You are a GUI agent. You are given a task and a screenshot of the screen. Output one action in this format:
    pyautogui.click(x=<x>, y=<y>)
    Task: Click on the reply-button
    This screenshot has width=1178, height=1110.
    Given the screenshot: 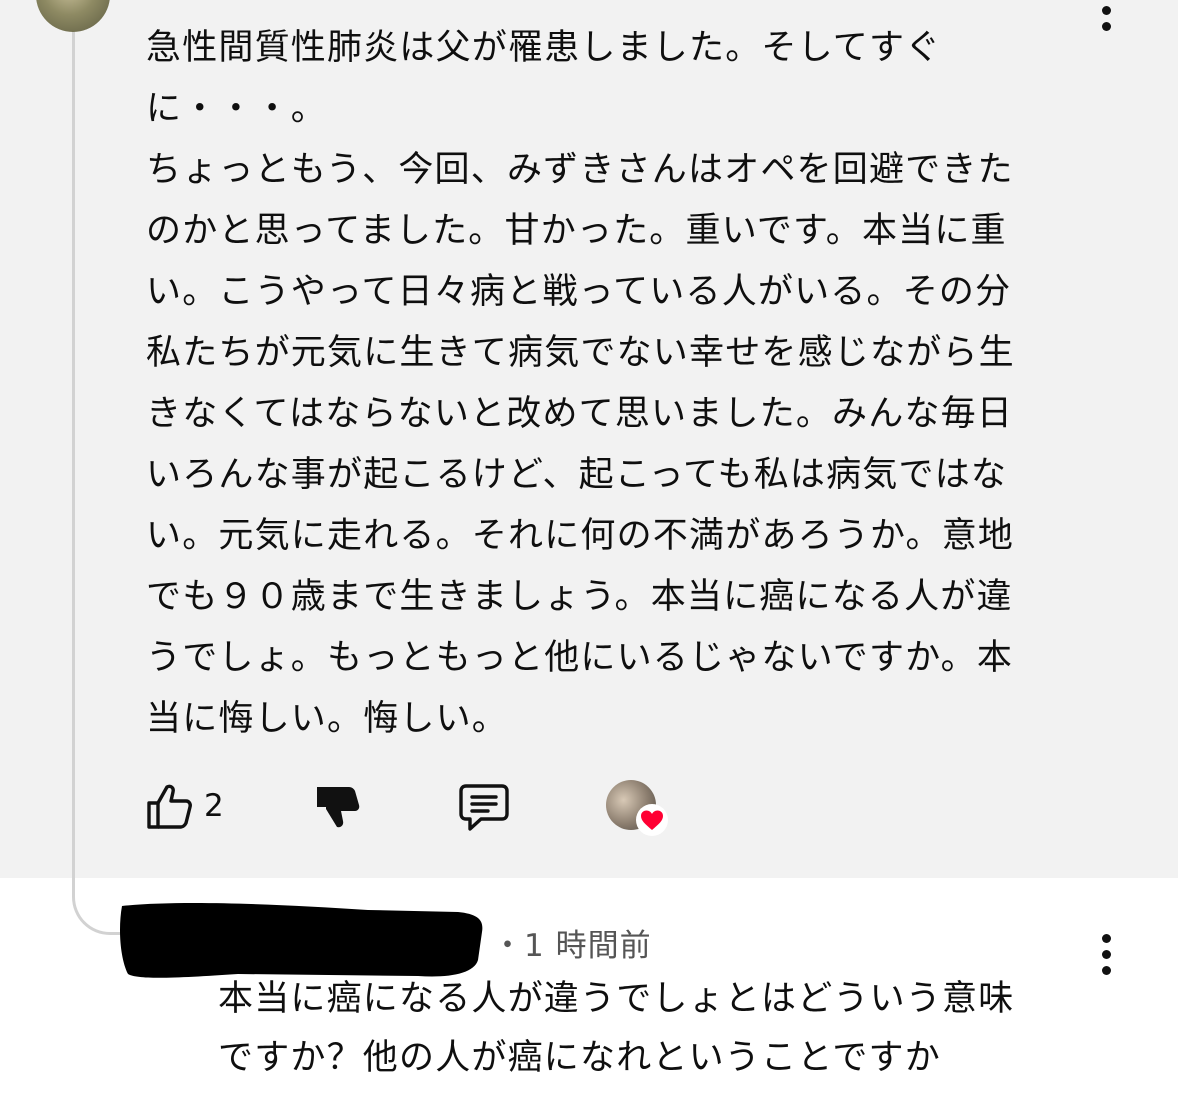 What is the action you would take?
    pyautogui.click(x=484, y=807)
    